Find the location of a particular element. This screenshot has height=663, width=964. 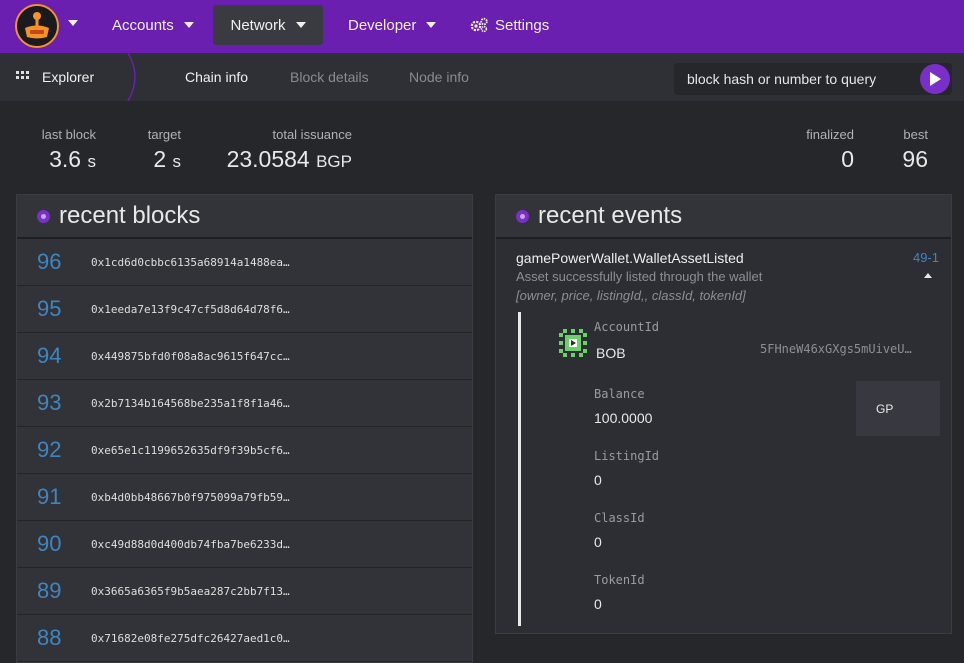

stat-target: target 2 s is located at coordinates (158, 150).